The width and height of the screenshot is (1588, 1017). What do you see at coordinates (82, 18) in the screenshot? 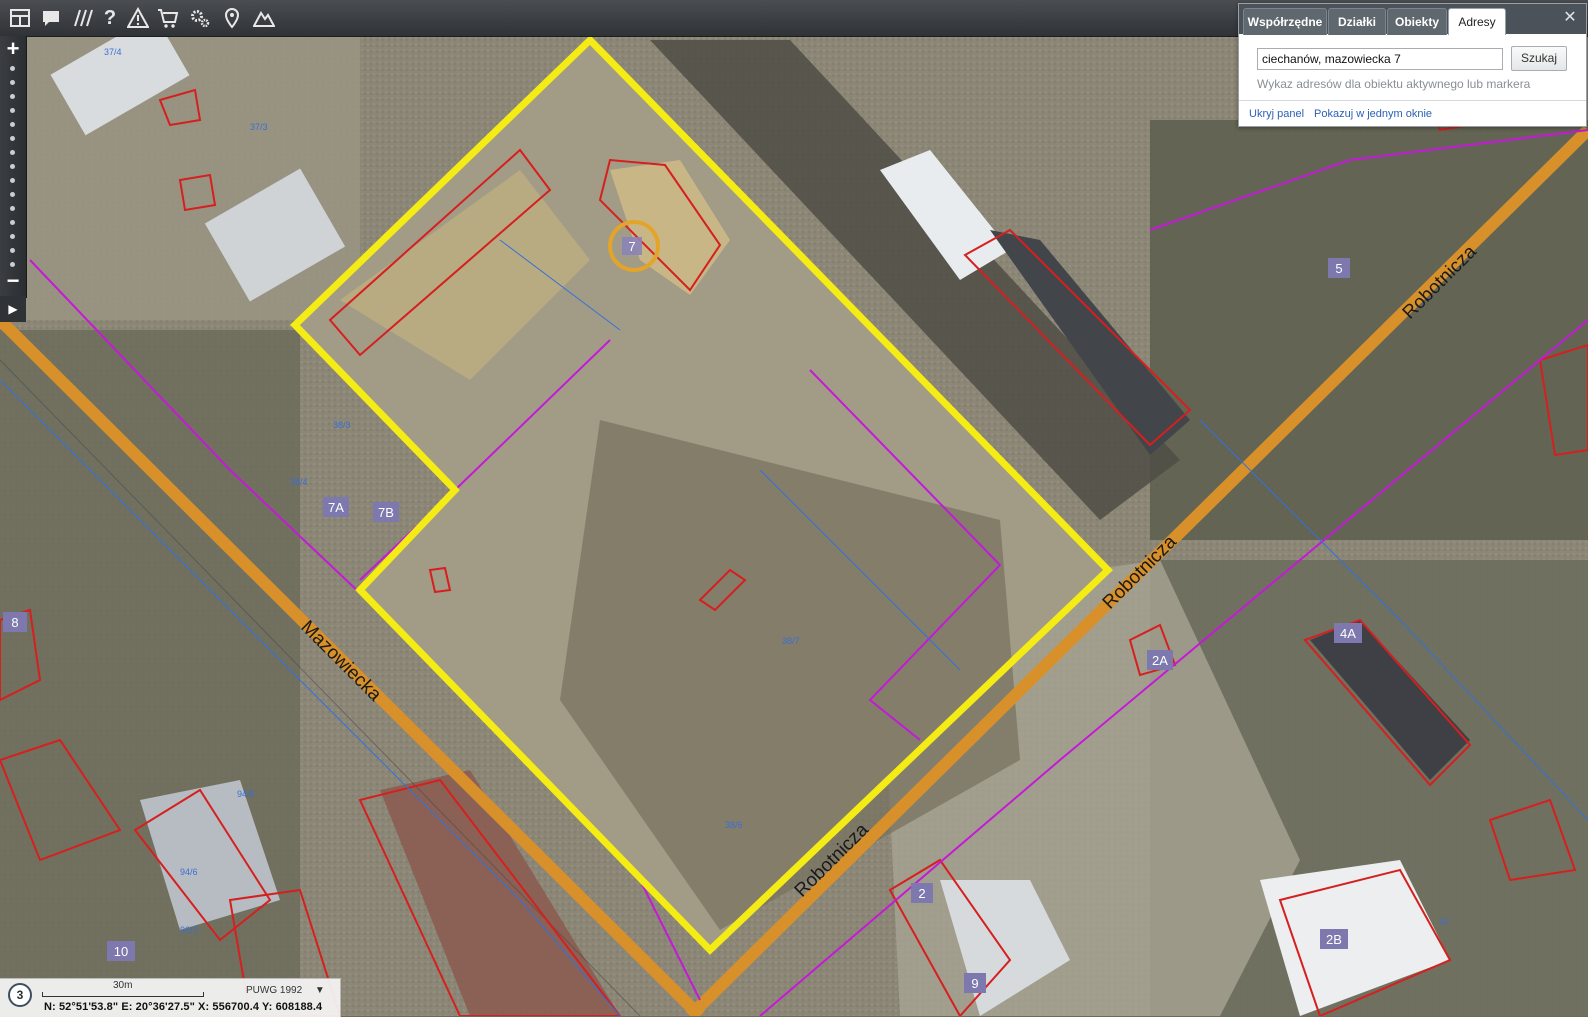
I see `measure-icon` at bounding box center [82, 18].